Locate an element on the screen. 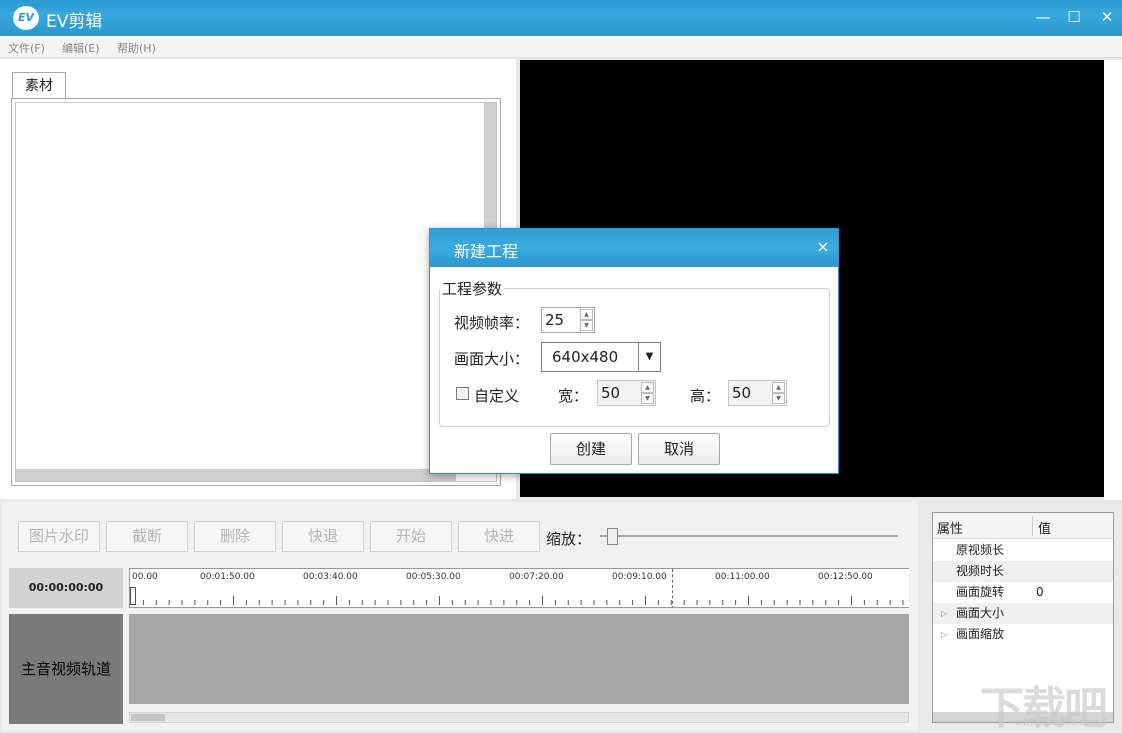 This screenshot has width=1122, height=733. dropdown-arrow-icon: ▼ is located at coordinates (649, 357).